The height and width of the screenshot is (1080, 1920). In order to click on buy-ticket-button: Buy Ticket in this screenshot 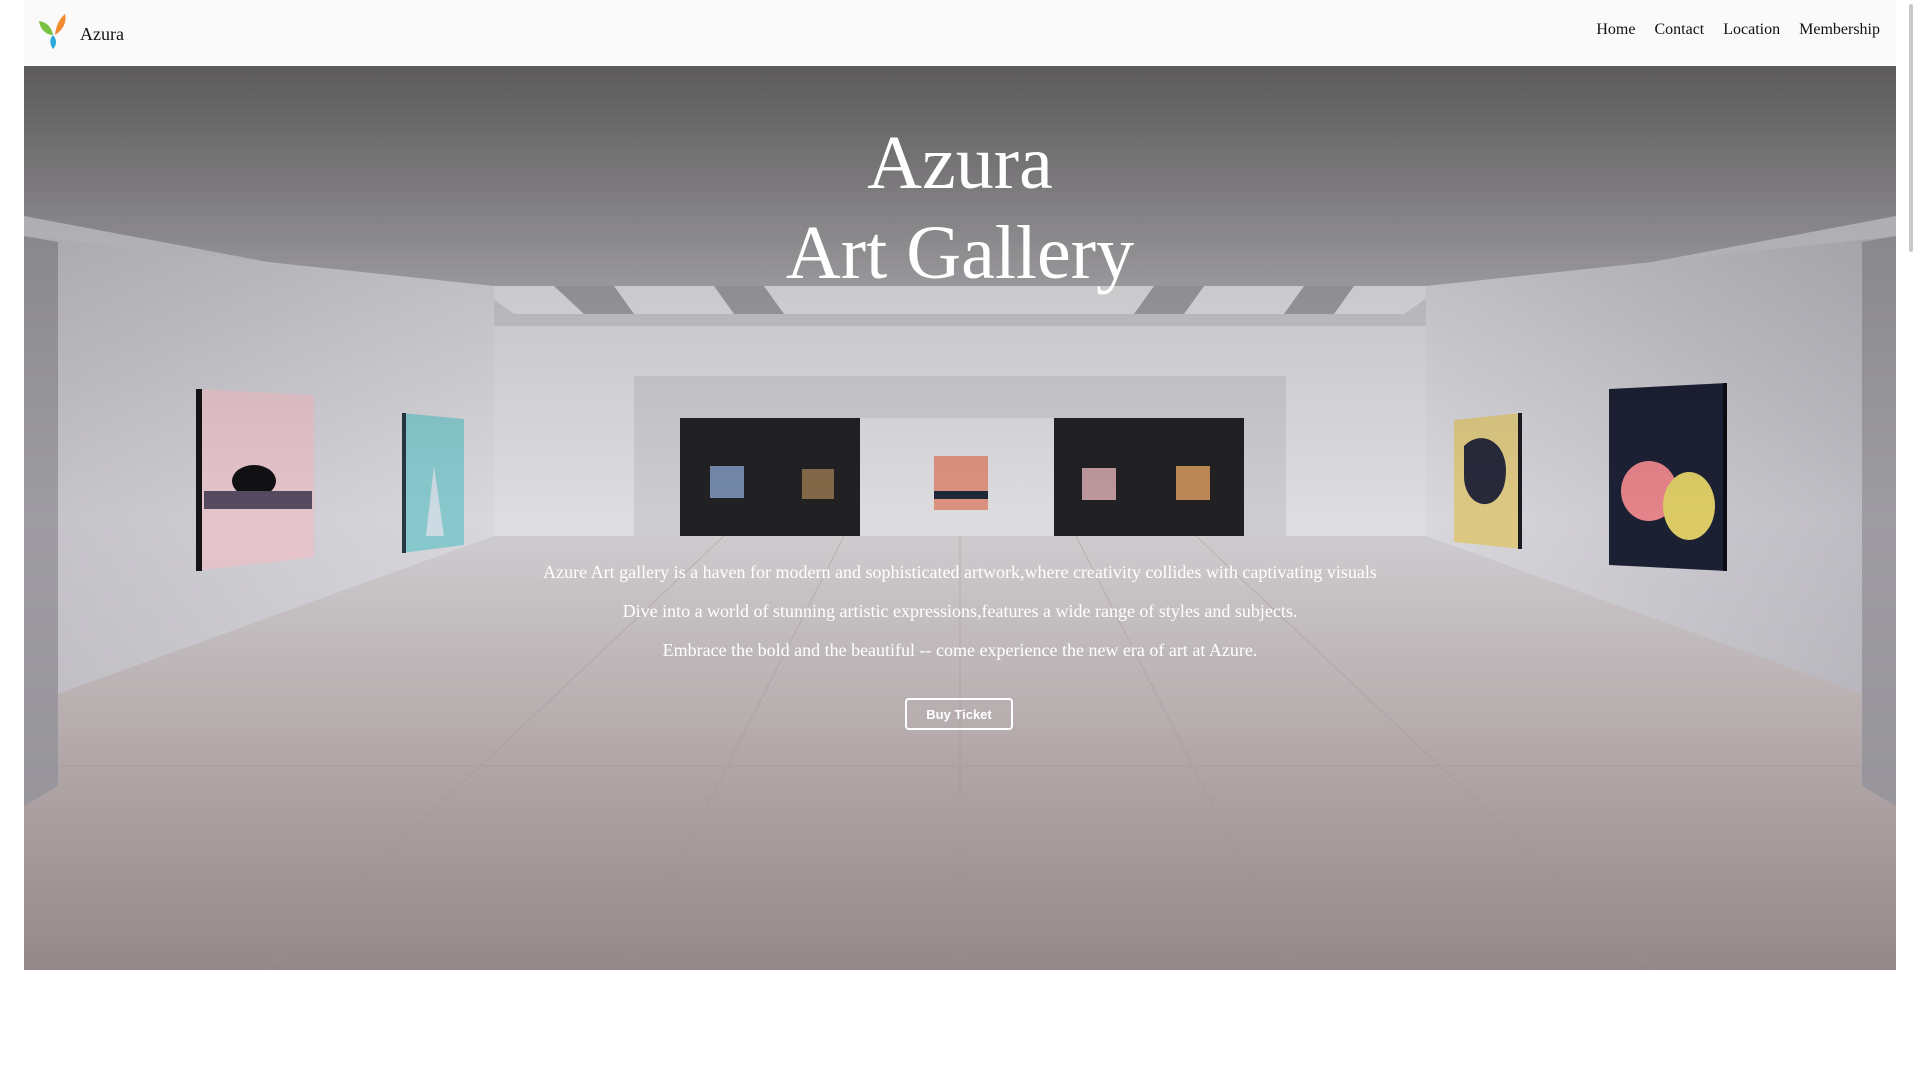, I will do `click(959, 714)`.